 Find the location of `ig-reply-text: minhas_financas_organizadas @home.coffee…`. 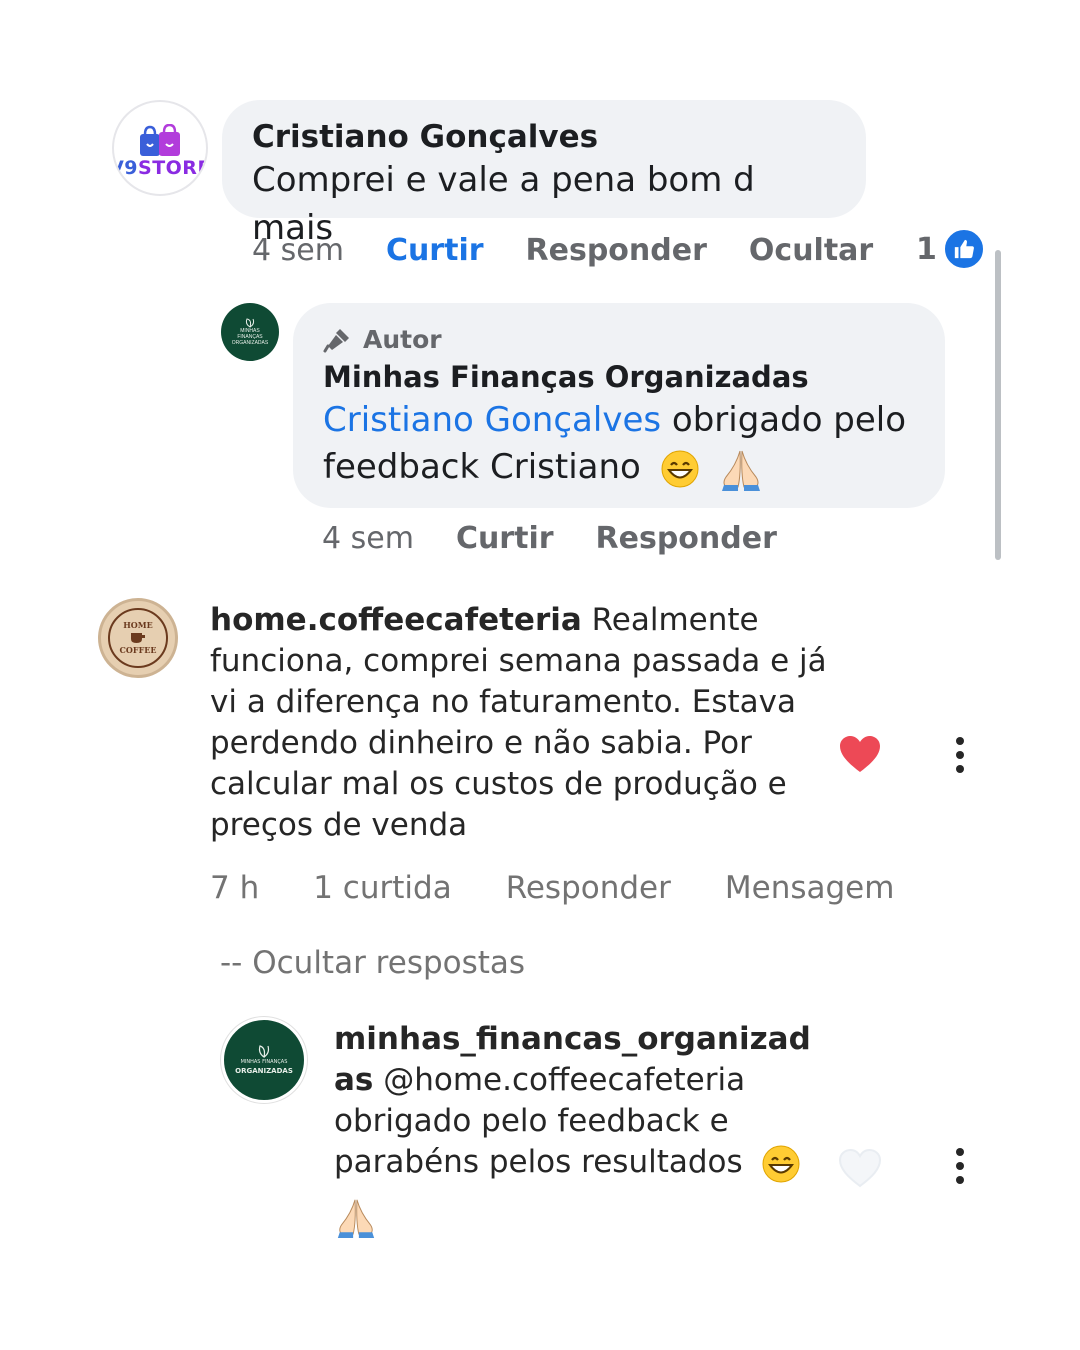

ig-reply-text: minhas_financas_organizadas @home.coffee… is located at coordinates (574, 1128).